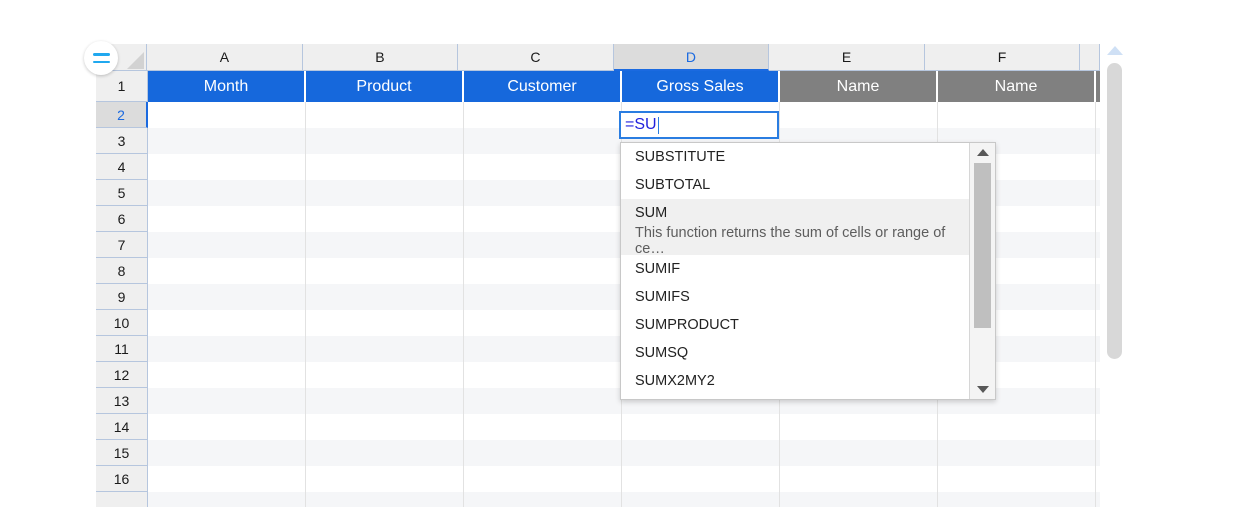 This screenshot has width=1239, height=507. Describe the element at coordinates (227, 271) in the screenshot. I see `cell-a8` at that location.